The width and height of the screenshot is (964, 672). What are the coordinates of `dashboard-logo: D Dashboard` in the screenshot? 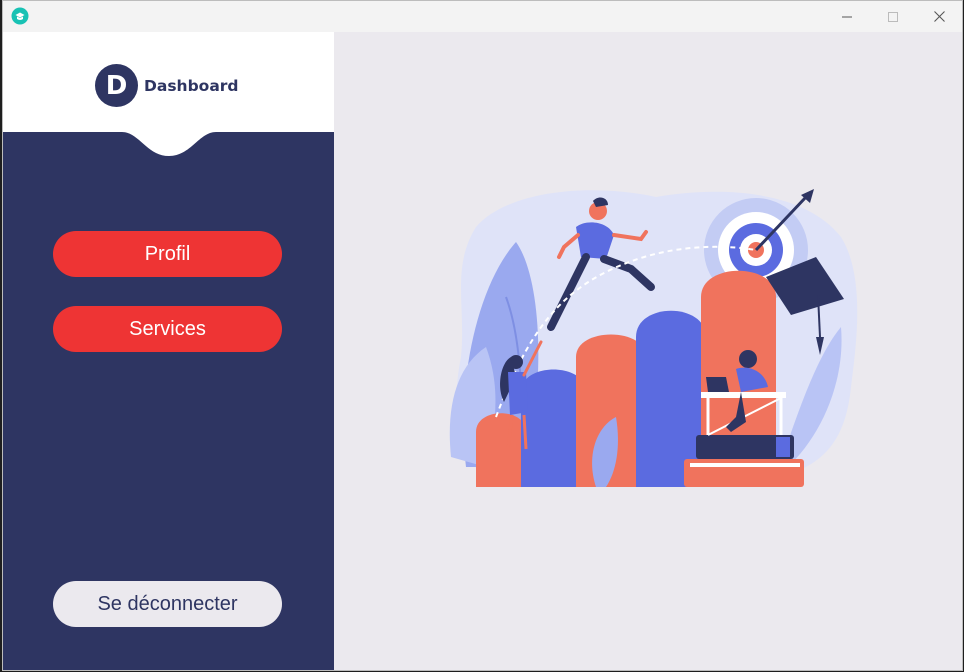 It's located at (167, 85).